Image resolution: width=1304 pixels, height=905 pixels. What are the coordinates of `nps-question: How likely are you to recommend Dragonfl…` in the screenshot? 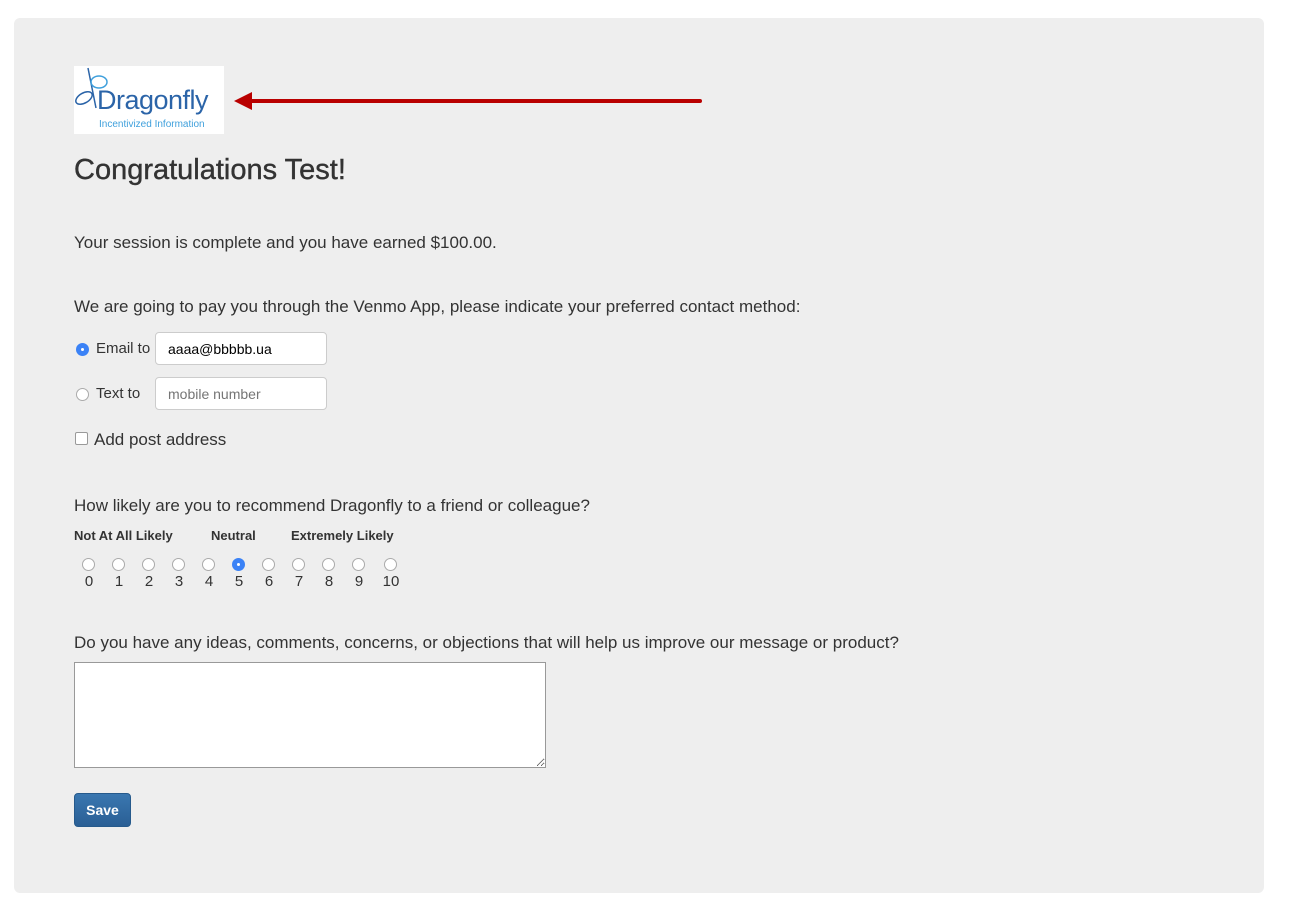 It's located at (332, 505).